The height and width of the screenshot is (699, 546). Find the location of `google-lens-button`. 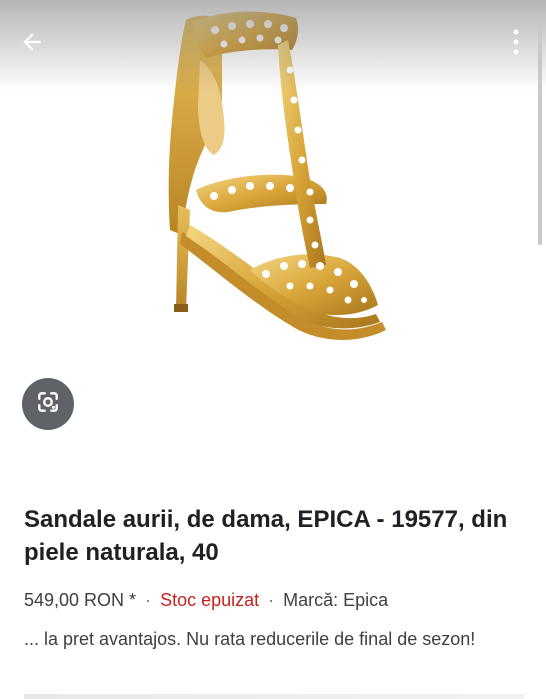

google-lens-button is located at coordinates (48, 404).